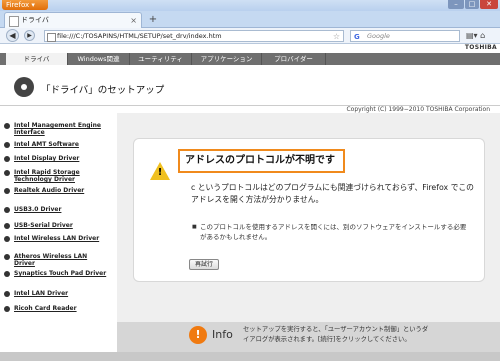  Describe the element at coordinates (57, 176) in the screenshot. I see `sidebar-item-rapid-storage: Intel Rapid Storage Technology Driver` at that location.